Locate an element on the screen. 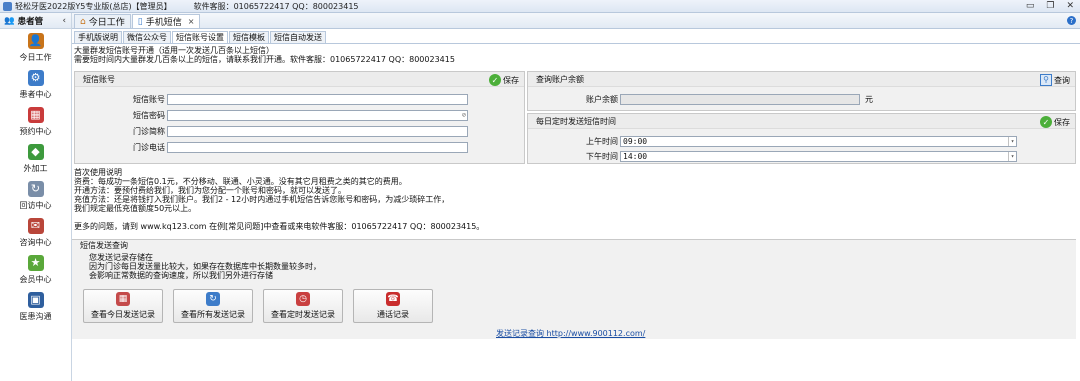  app-logo-icon is located at coordinates (7, 6).